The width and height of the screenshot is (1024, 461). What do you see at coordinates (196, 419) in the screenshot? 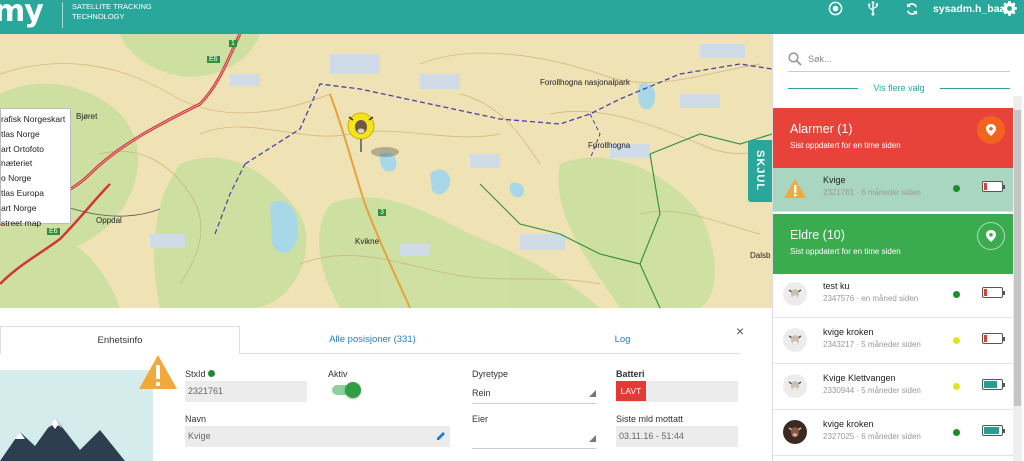
I see `navn-label: Navn` at bounding box center [196, 419].